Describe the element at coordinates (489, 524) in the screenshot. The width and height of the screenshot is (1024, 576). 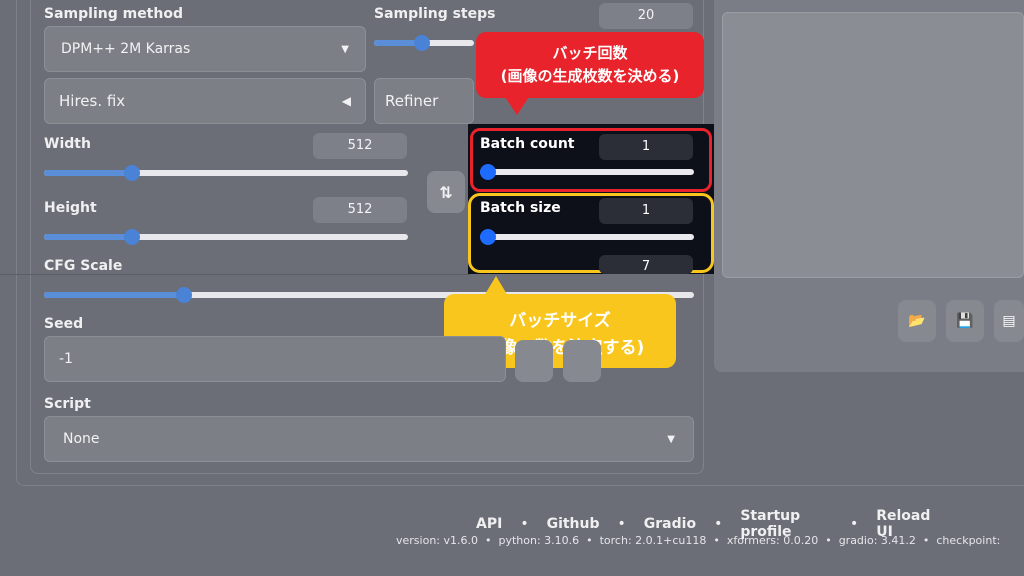
I see `footer-link-api: API` at that location.